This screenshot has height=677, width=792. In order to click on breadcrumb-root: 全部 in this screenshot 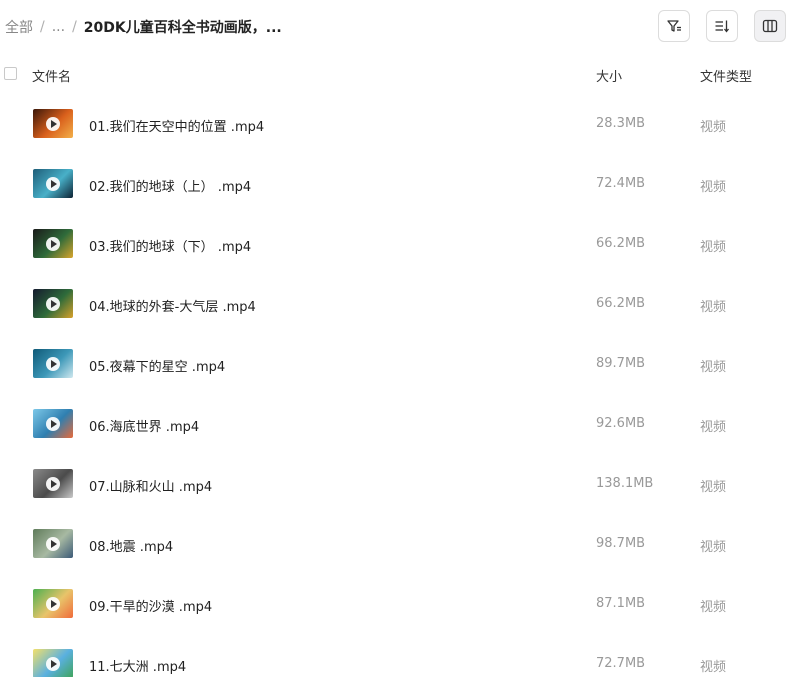, I will do `click(19, 27)`.